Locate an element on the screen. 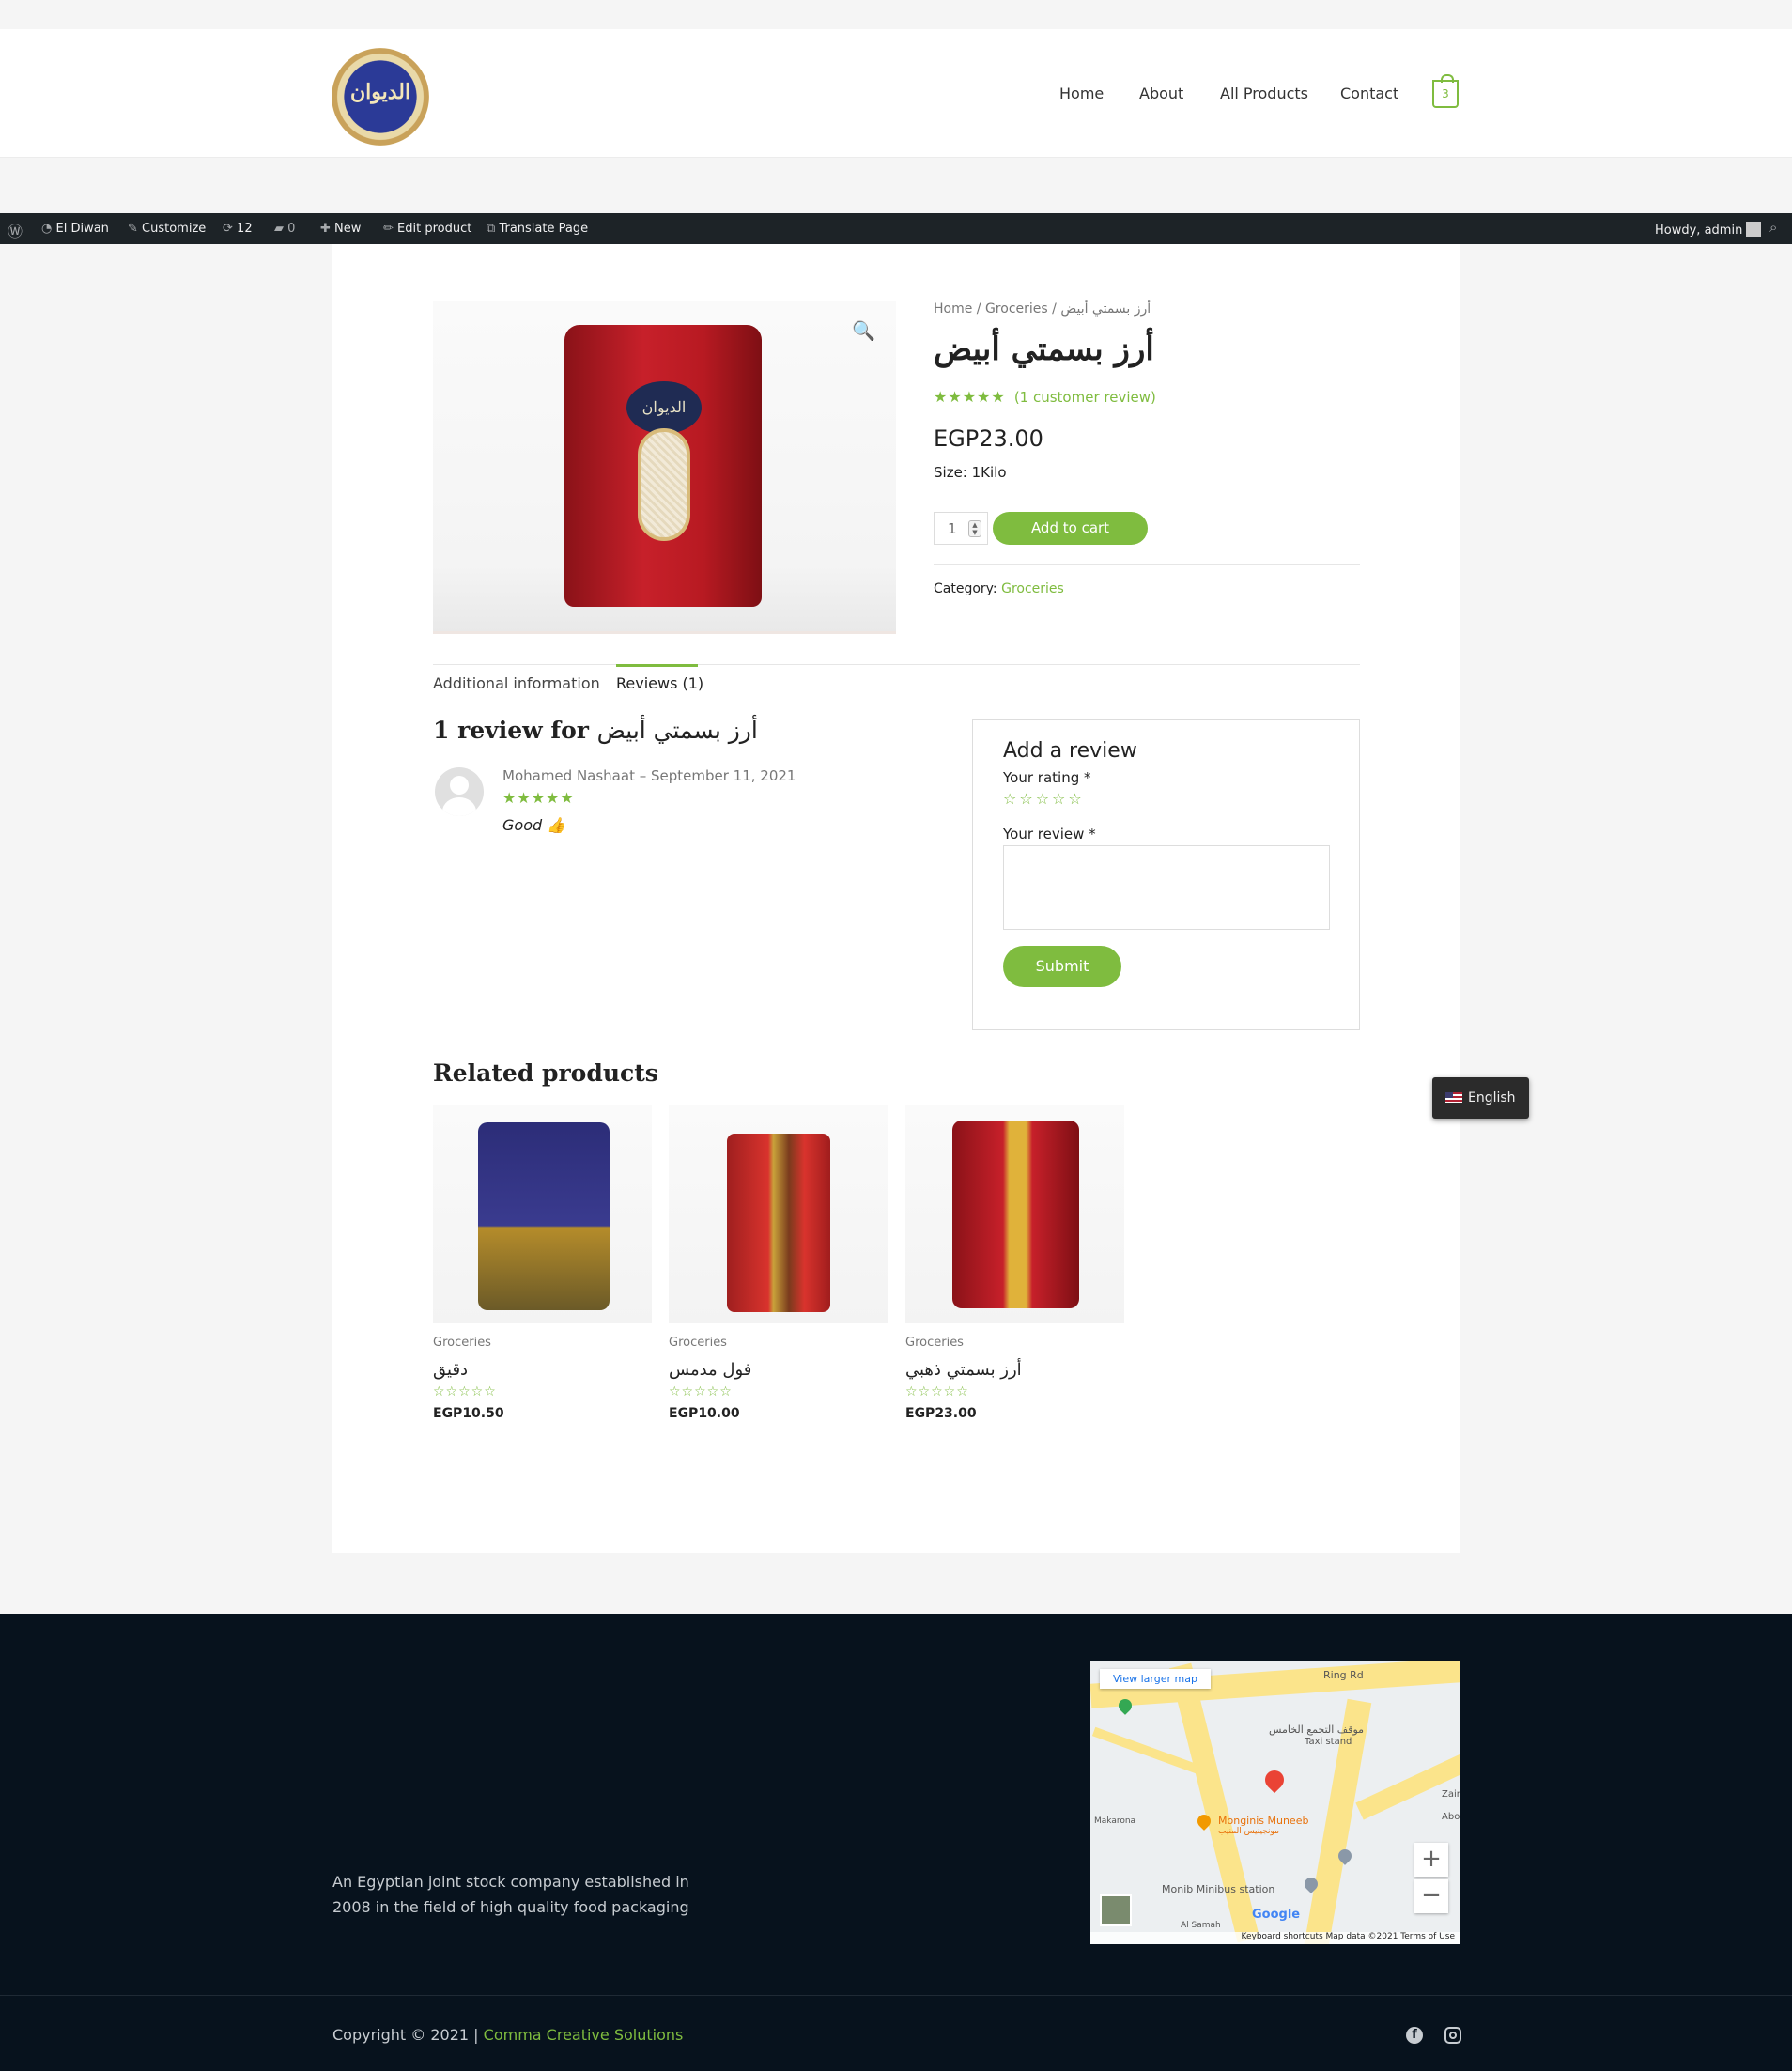 The image size is (1792, 2071). map-label: Abo is located at coordinates (1451, 1817).